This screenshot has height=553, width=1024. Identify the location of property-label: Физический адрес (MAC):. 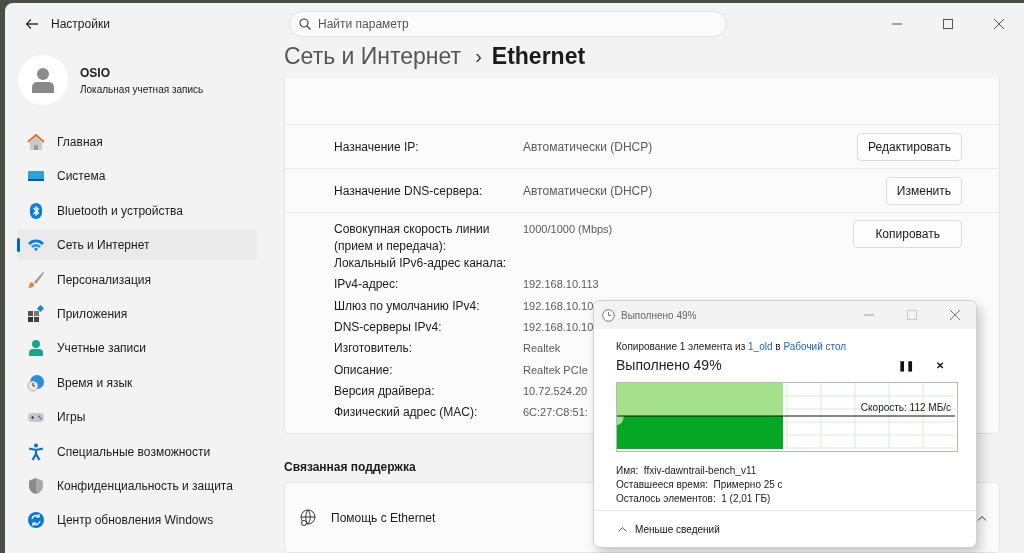
(406, 413).